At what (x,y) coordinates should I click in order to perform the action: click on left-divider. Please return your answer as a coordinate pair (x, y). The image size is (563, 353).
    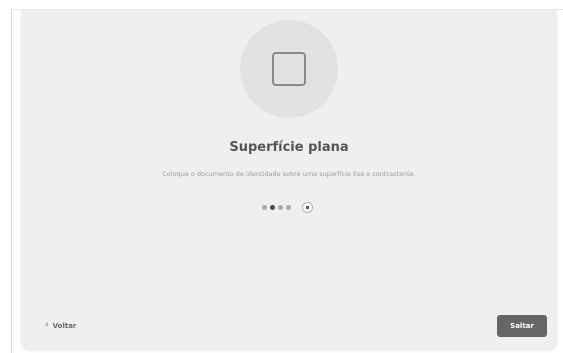
    Looking at the image, I should click on (11, 181).